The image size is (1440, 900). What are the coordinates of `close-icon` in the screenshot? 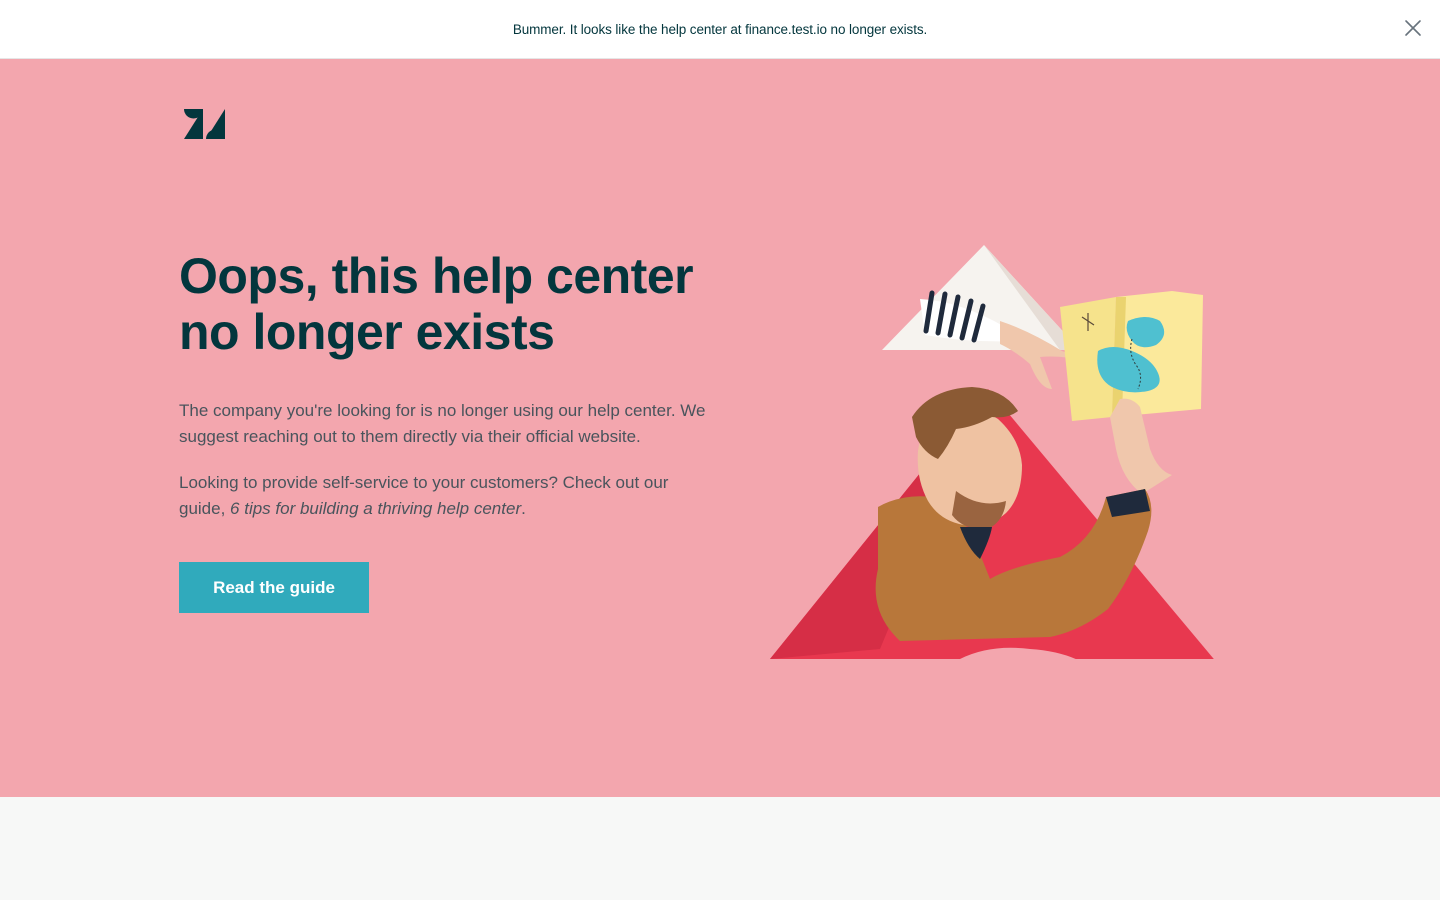 It's located at (1413, 28).